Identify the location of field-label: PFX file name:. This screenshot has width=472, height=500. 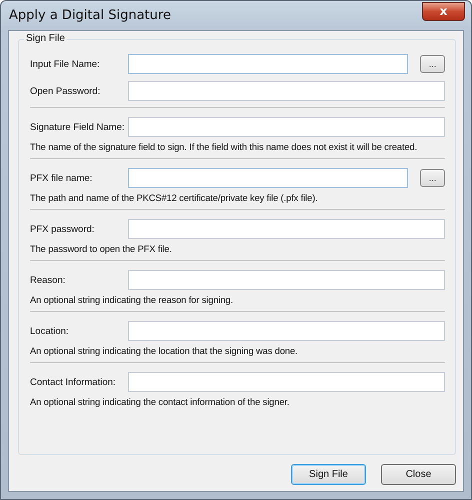
(62, 178).